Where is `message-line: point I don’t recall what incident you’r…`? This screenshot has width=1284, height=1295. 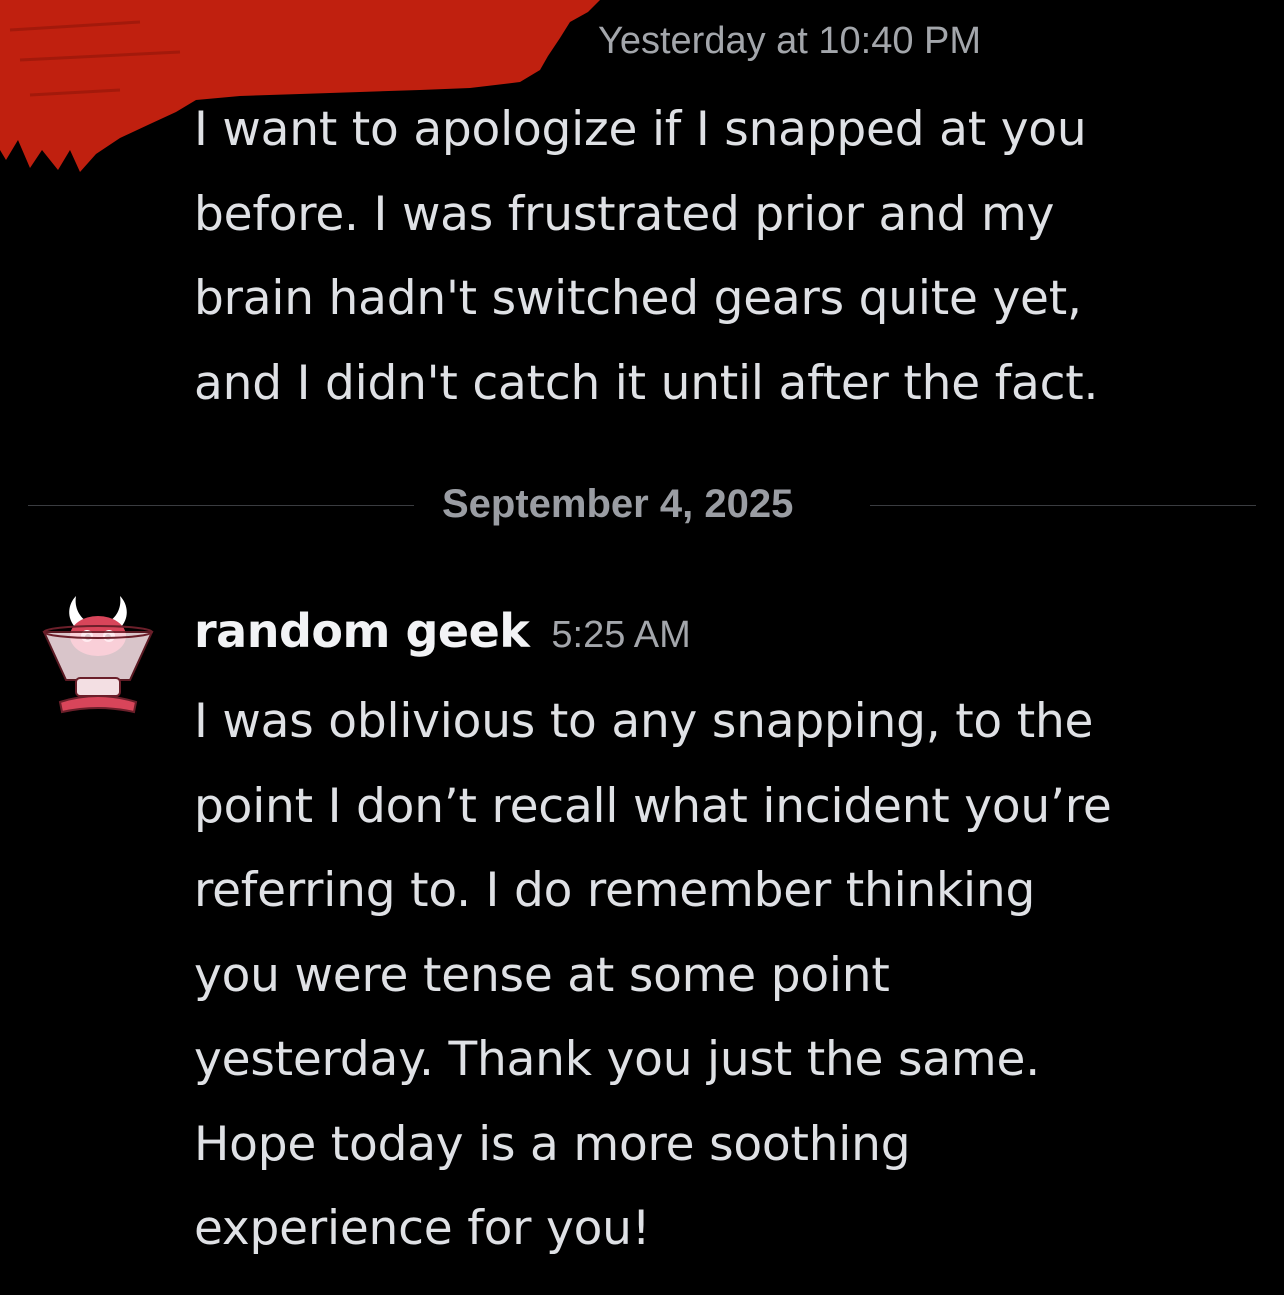 message-line: point I don’t recall what incident you’r… is located at coordinates (653, 806).